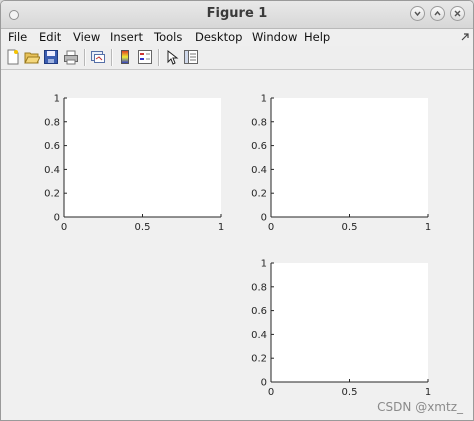 The image size is (474, 421). I want to click on menu-insert: Insert, so click(126, 37).